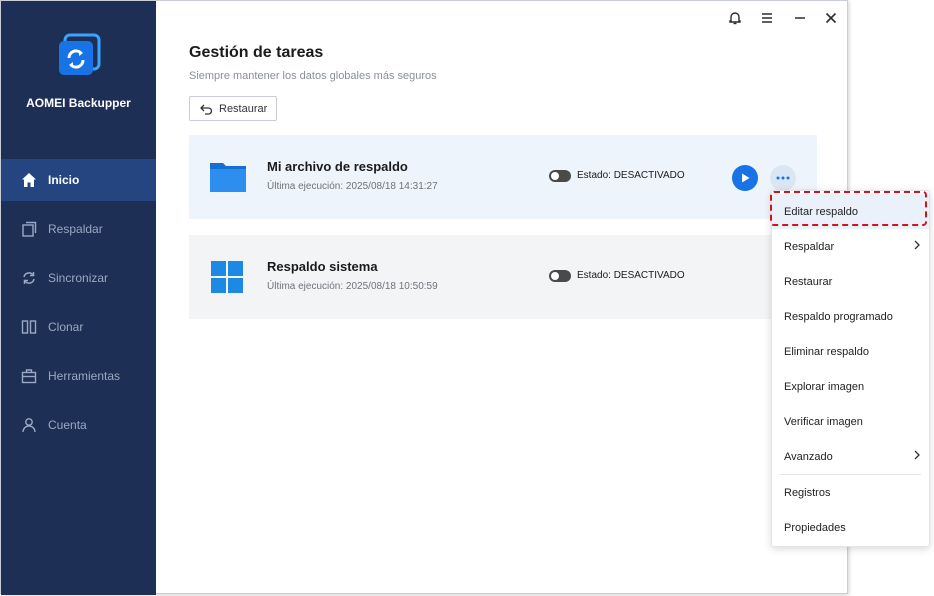 This screenshot has height=596, width=934. What do you see at coordinates (337, 166) in the screenshot?
I see `task-title: Mi archivo de respaldo` at bounding box center [337, 166].